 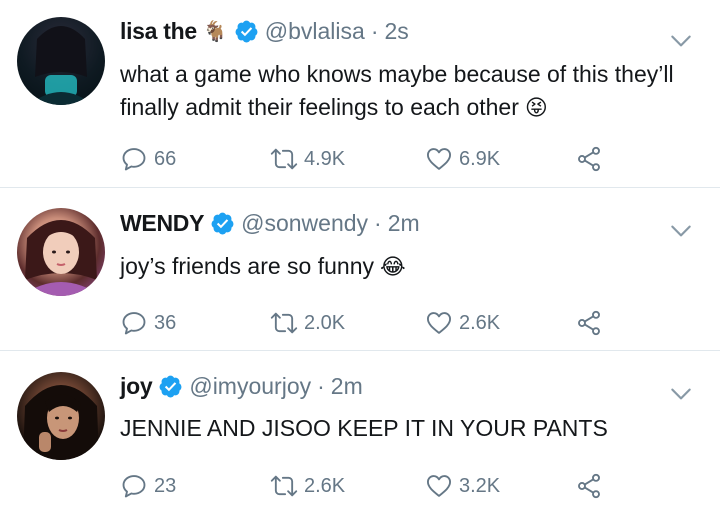 I want to click on like-count: 2.6K, so click(x=480, y=322).